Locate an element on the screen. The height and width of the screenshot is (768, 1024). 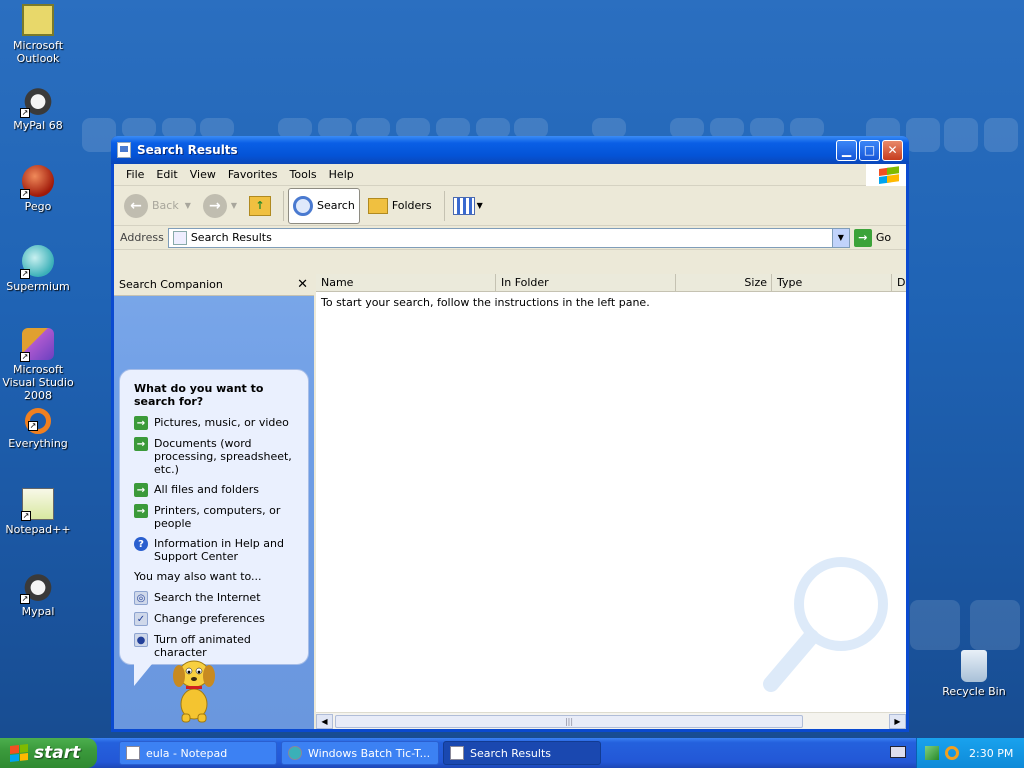
views-button: ▼ is located at coordinates (468, 206).